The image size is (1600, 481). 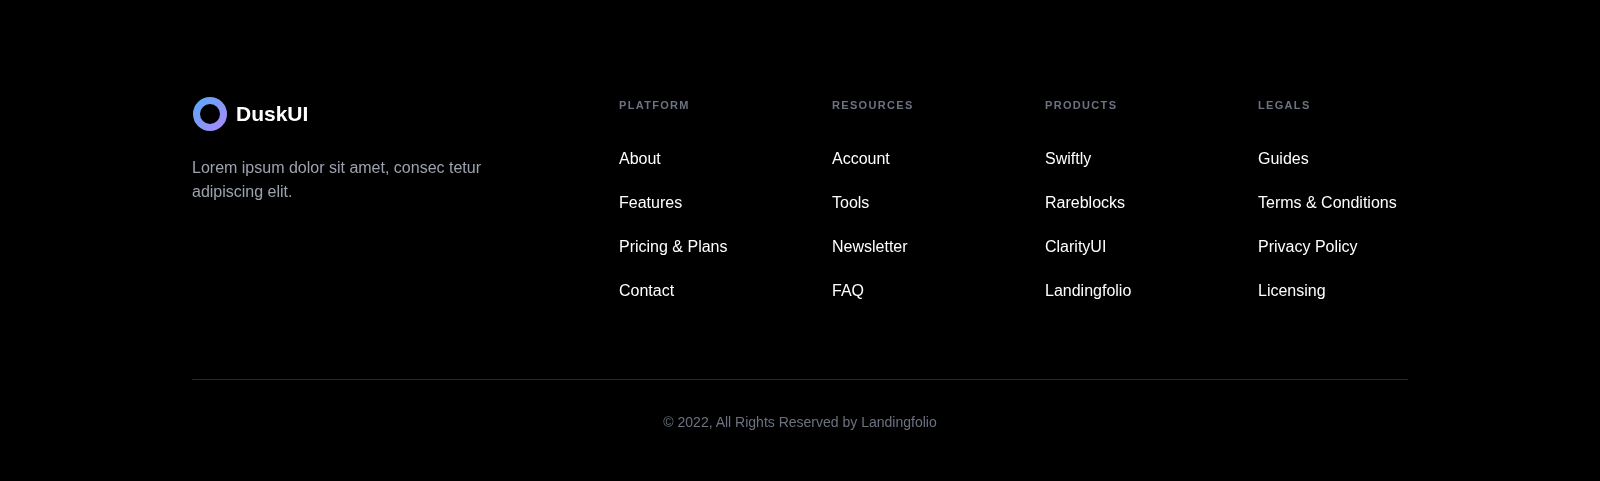 What do you see at coordinates (1327, 202) in the screenshot?
I see `footer-link: Terms & Conditions` at bounding box center [1327, 202].